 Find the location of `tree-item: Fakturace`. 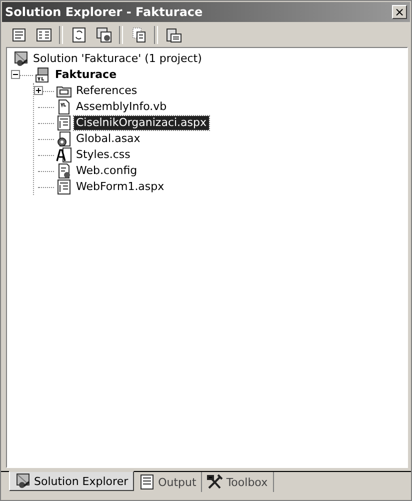

tree-item: Fakturace is located at coordinates (86, 75).